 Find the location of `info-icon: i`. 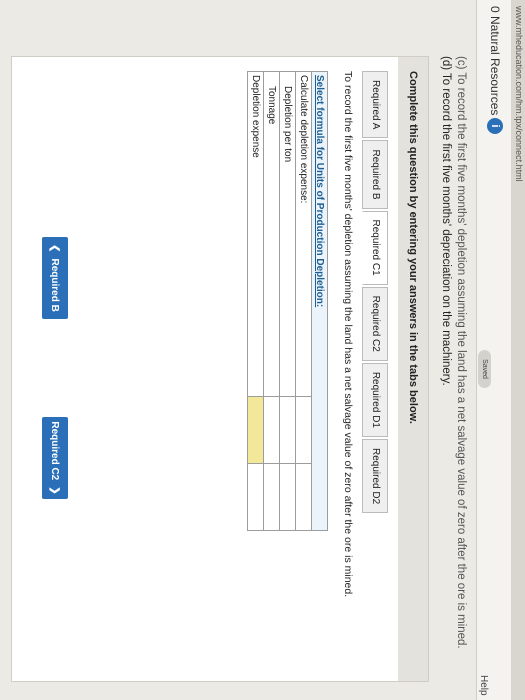

info-icon: i is located at coordinates (495, 126).